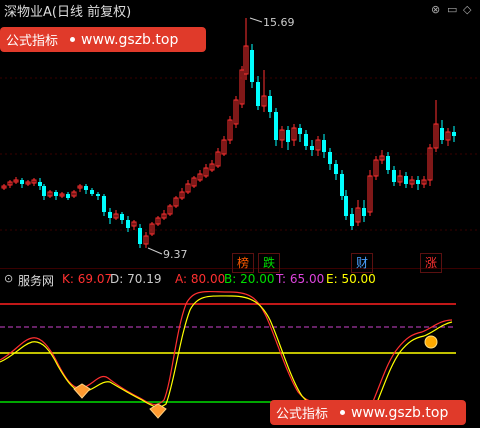 The height and width of the screenshot is (428, 480). What do you see at coordinates (279, 22) in the screenshot?
I see `high-price-label: 15.69` at bounding box center [279, 22].